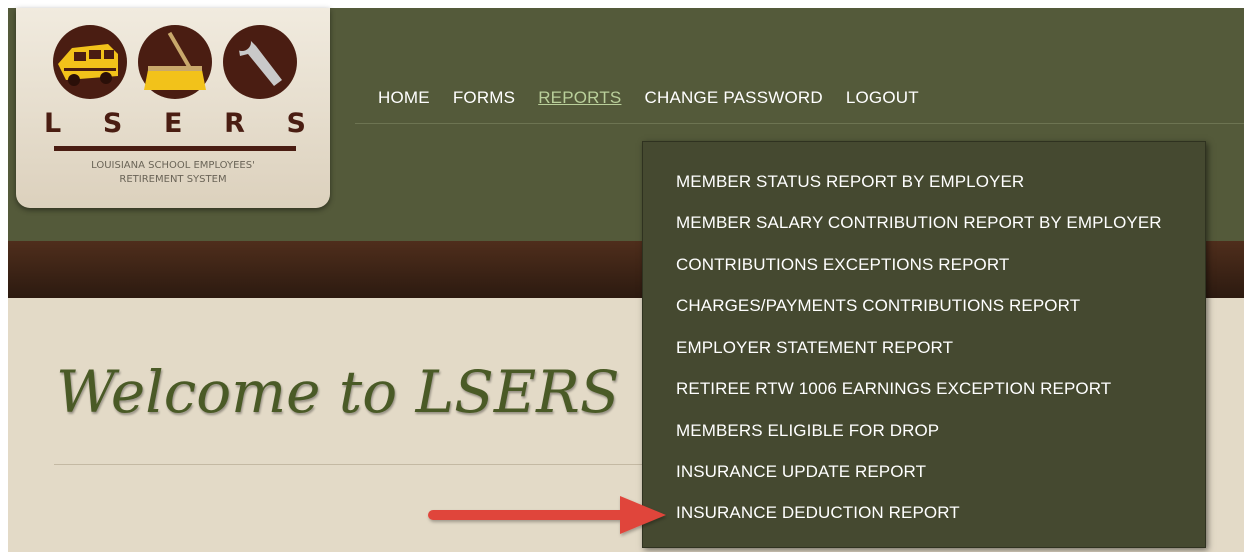 This screenshot has height=552, width=1244. Describe the element at coordinates (175, 148) in the screenshot. I see `logo-divider` at that location.